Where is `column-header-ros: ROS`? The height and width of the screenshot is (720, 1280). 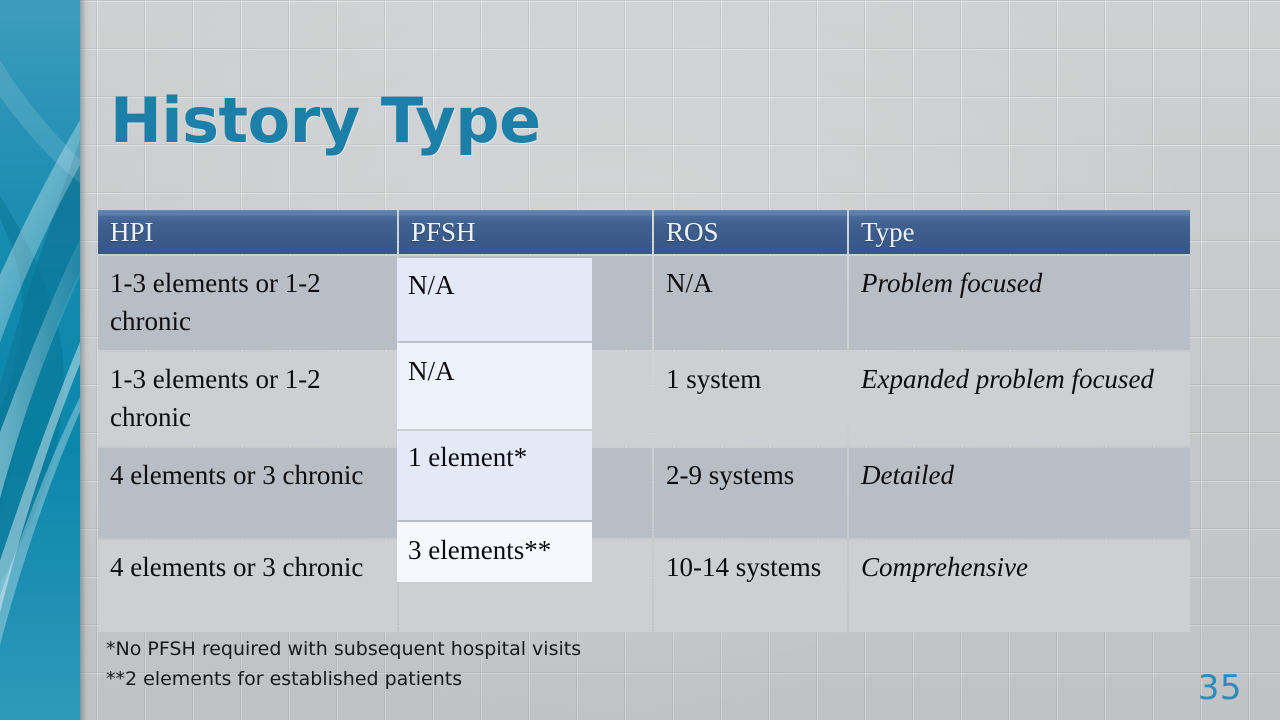 column-header-ros: ROS is located at coordinates (750, 232).